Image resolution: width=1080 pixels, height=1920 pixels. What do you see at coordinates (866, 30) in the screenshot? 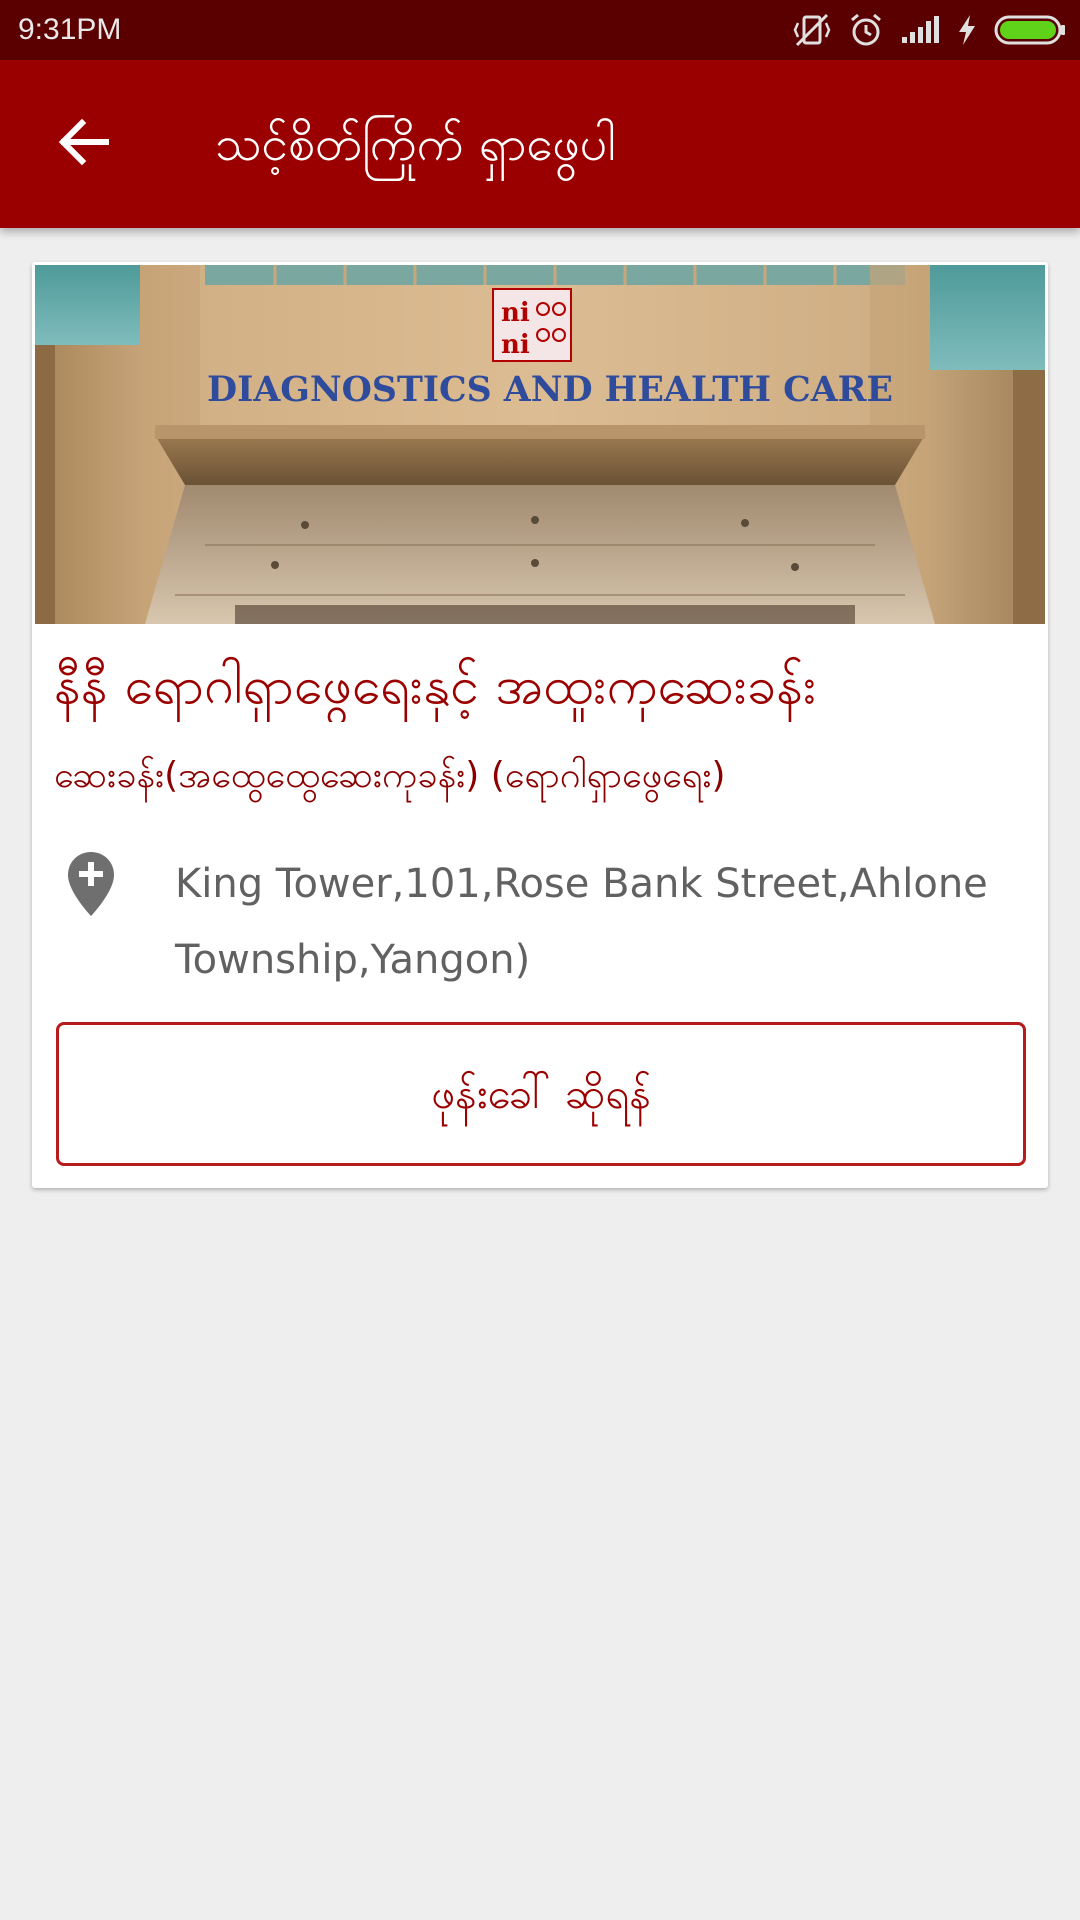
I see `alarm-icon` at bounding box center [866, 30].